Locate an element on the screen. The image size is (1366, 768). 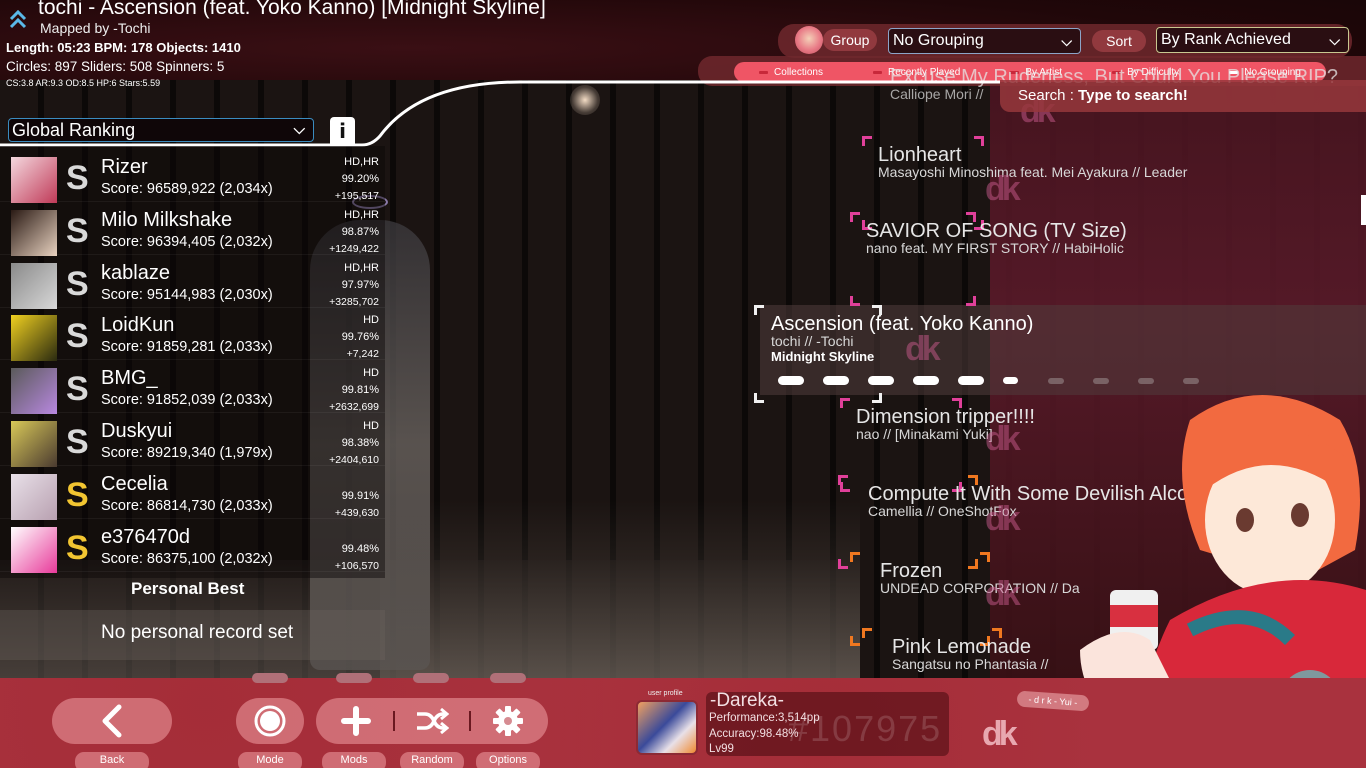
mode-label: Mode is located at coordinates (270, 760).